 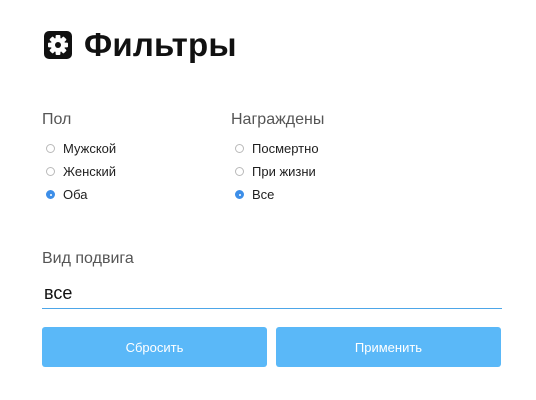 I want to click on awarded-radio-group: Посмертно При жизни Все, so click(x=277, y=171).